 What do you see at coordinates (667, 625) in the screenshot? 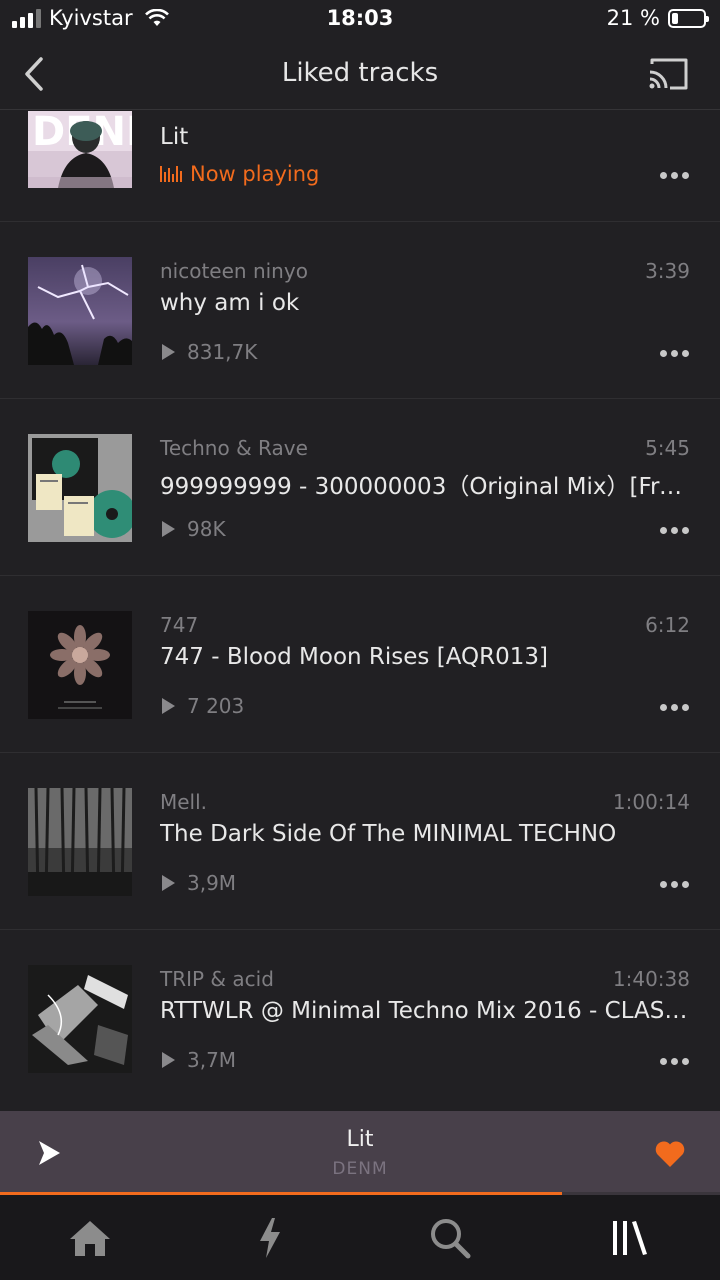
I see `track-duration: 6:12` at bounding box center [667, 625].